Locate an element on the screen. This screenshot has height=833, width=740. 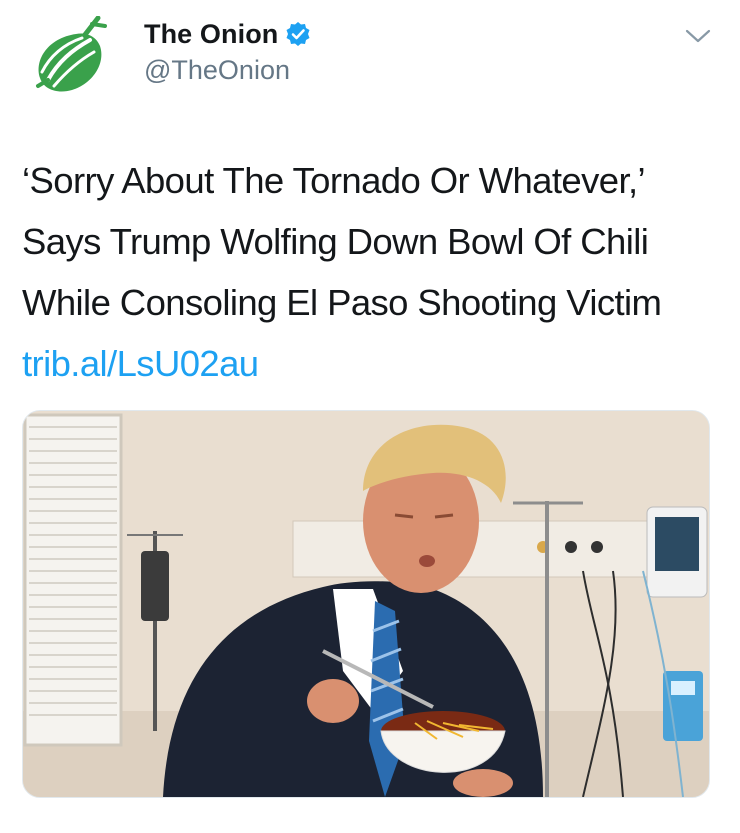
verified-badge-icon is located at coordinates (298, 34).